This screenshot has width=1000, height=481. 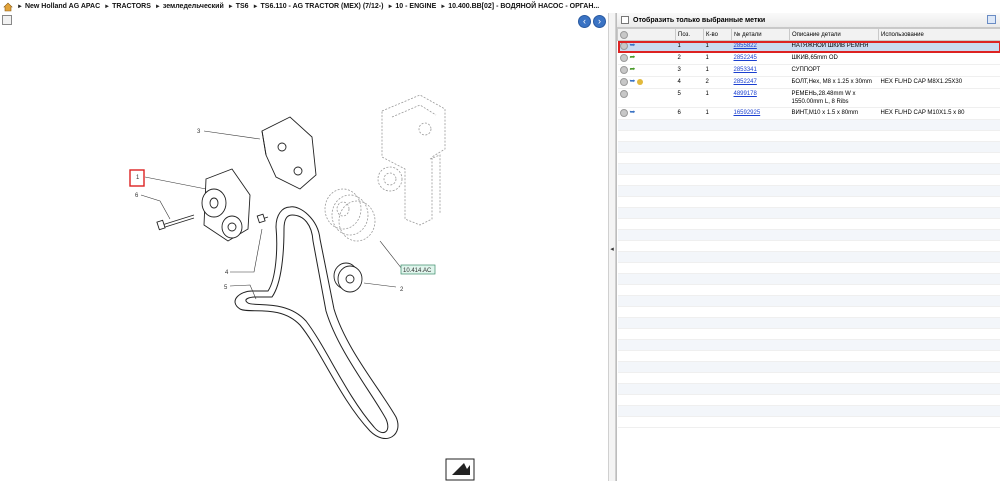 I want to click on part-number-link: 4899178, so click(x=745, y=94).